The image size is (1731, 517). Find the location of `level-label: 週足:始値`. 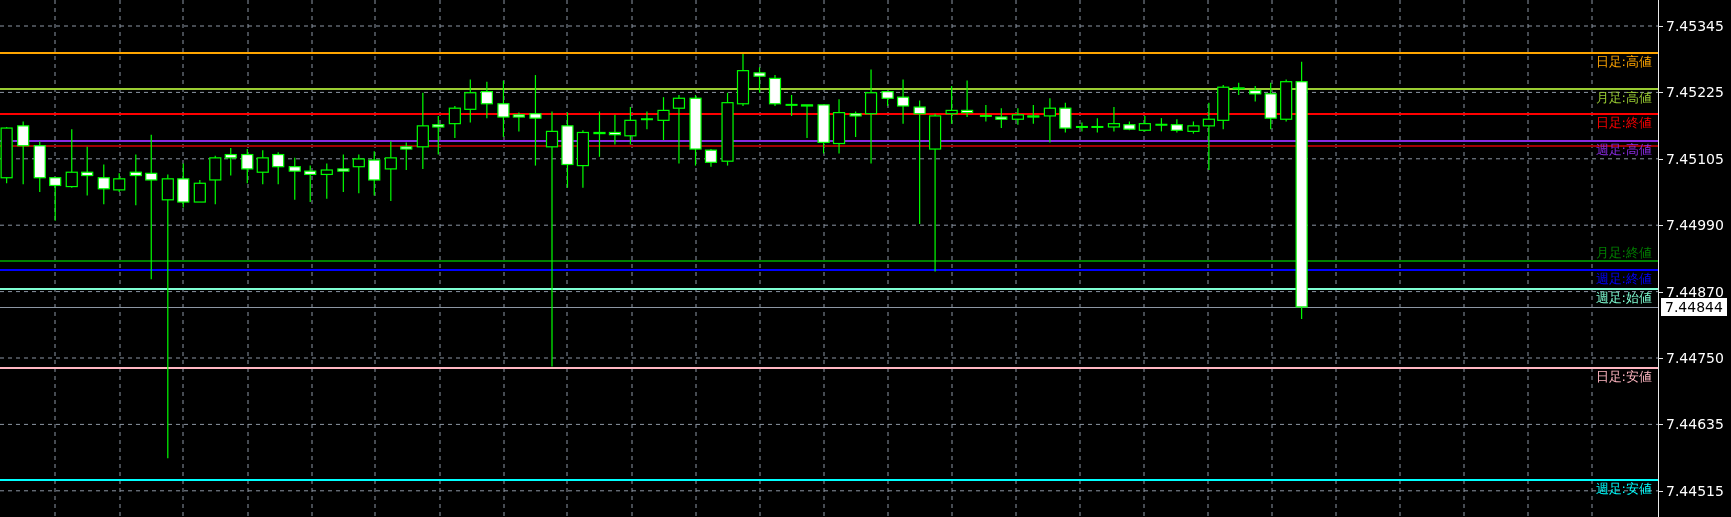

level-label: 週足:始値 is located at coordinates (1623, 297).